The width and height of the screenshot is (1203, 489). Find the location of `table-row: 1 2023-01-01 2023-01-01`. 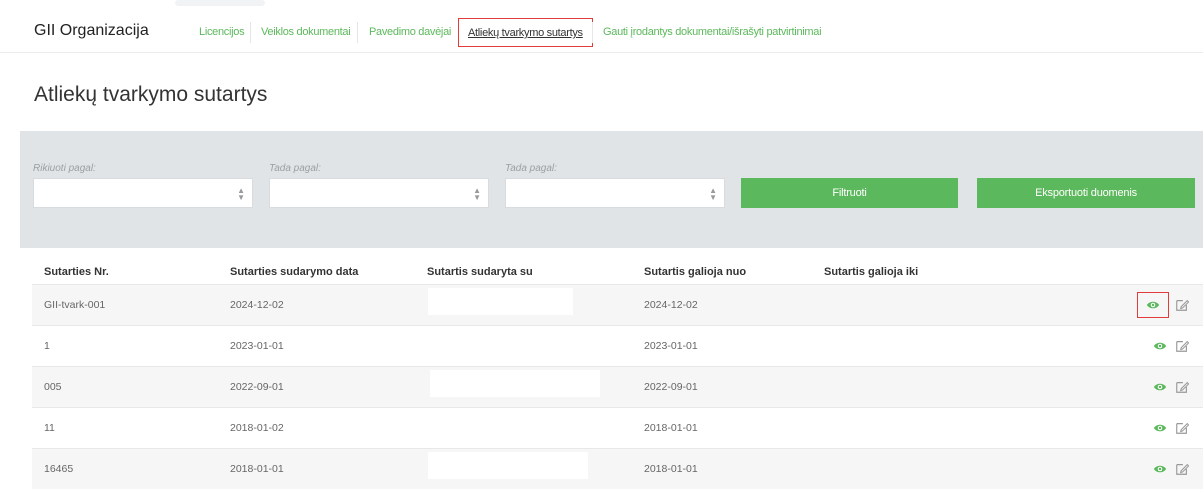

table-row: 1 2023-01-01 2023-01-01 is located at coordinates (617, 345).